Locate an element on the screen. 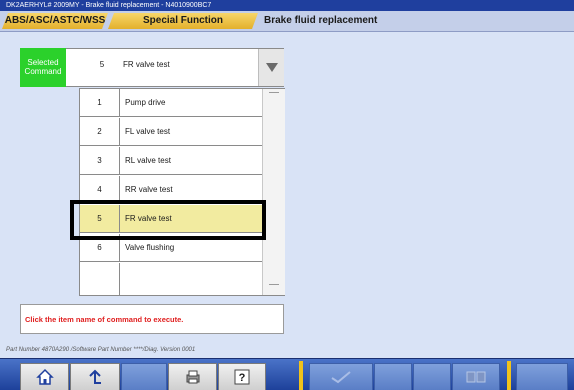  scroll-up-icon is located at coordinates (274, 92).